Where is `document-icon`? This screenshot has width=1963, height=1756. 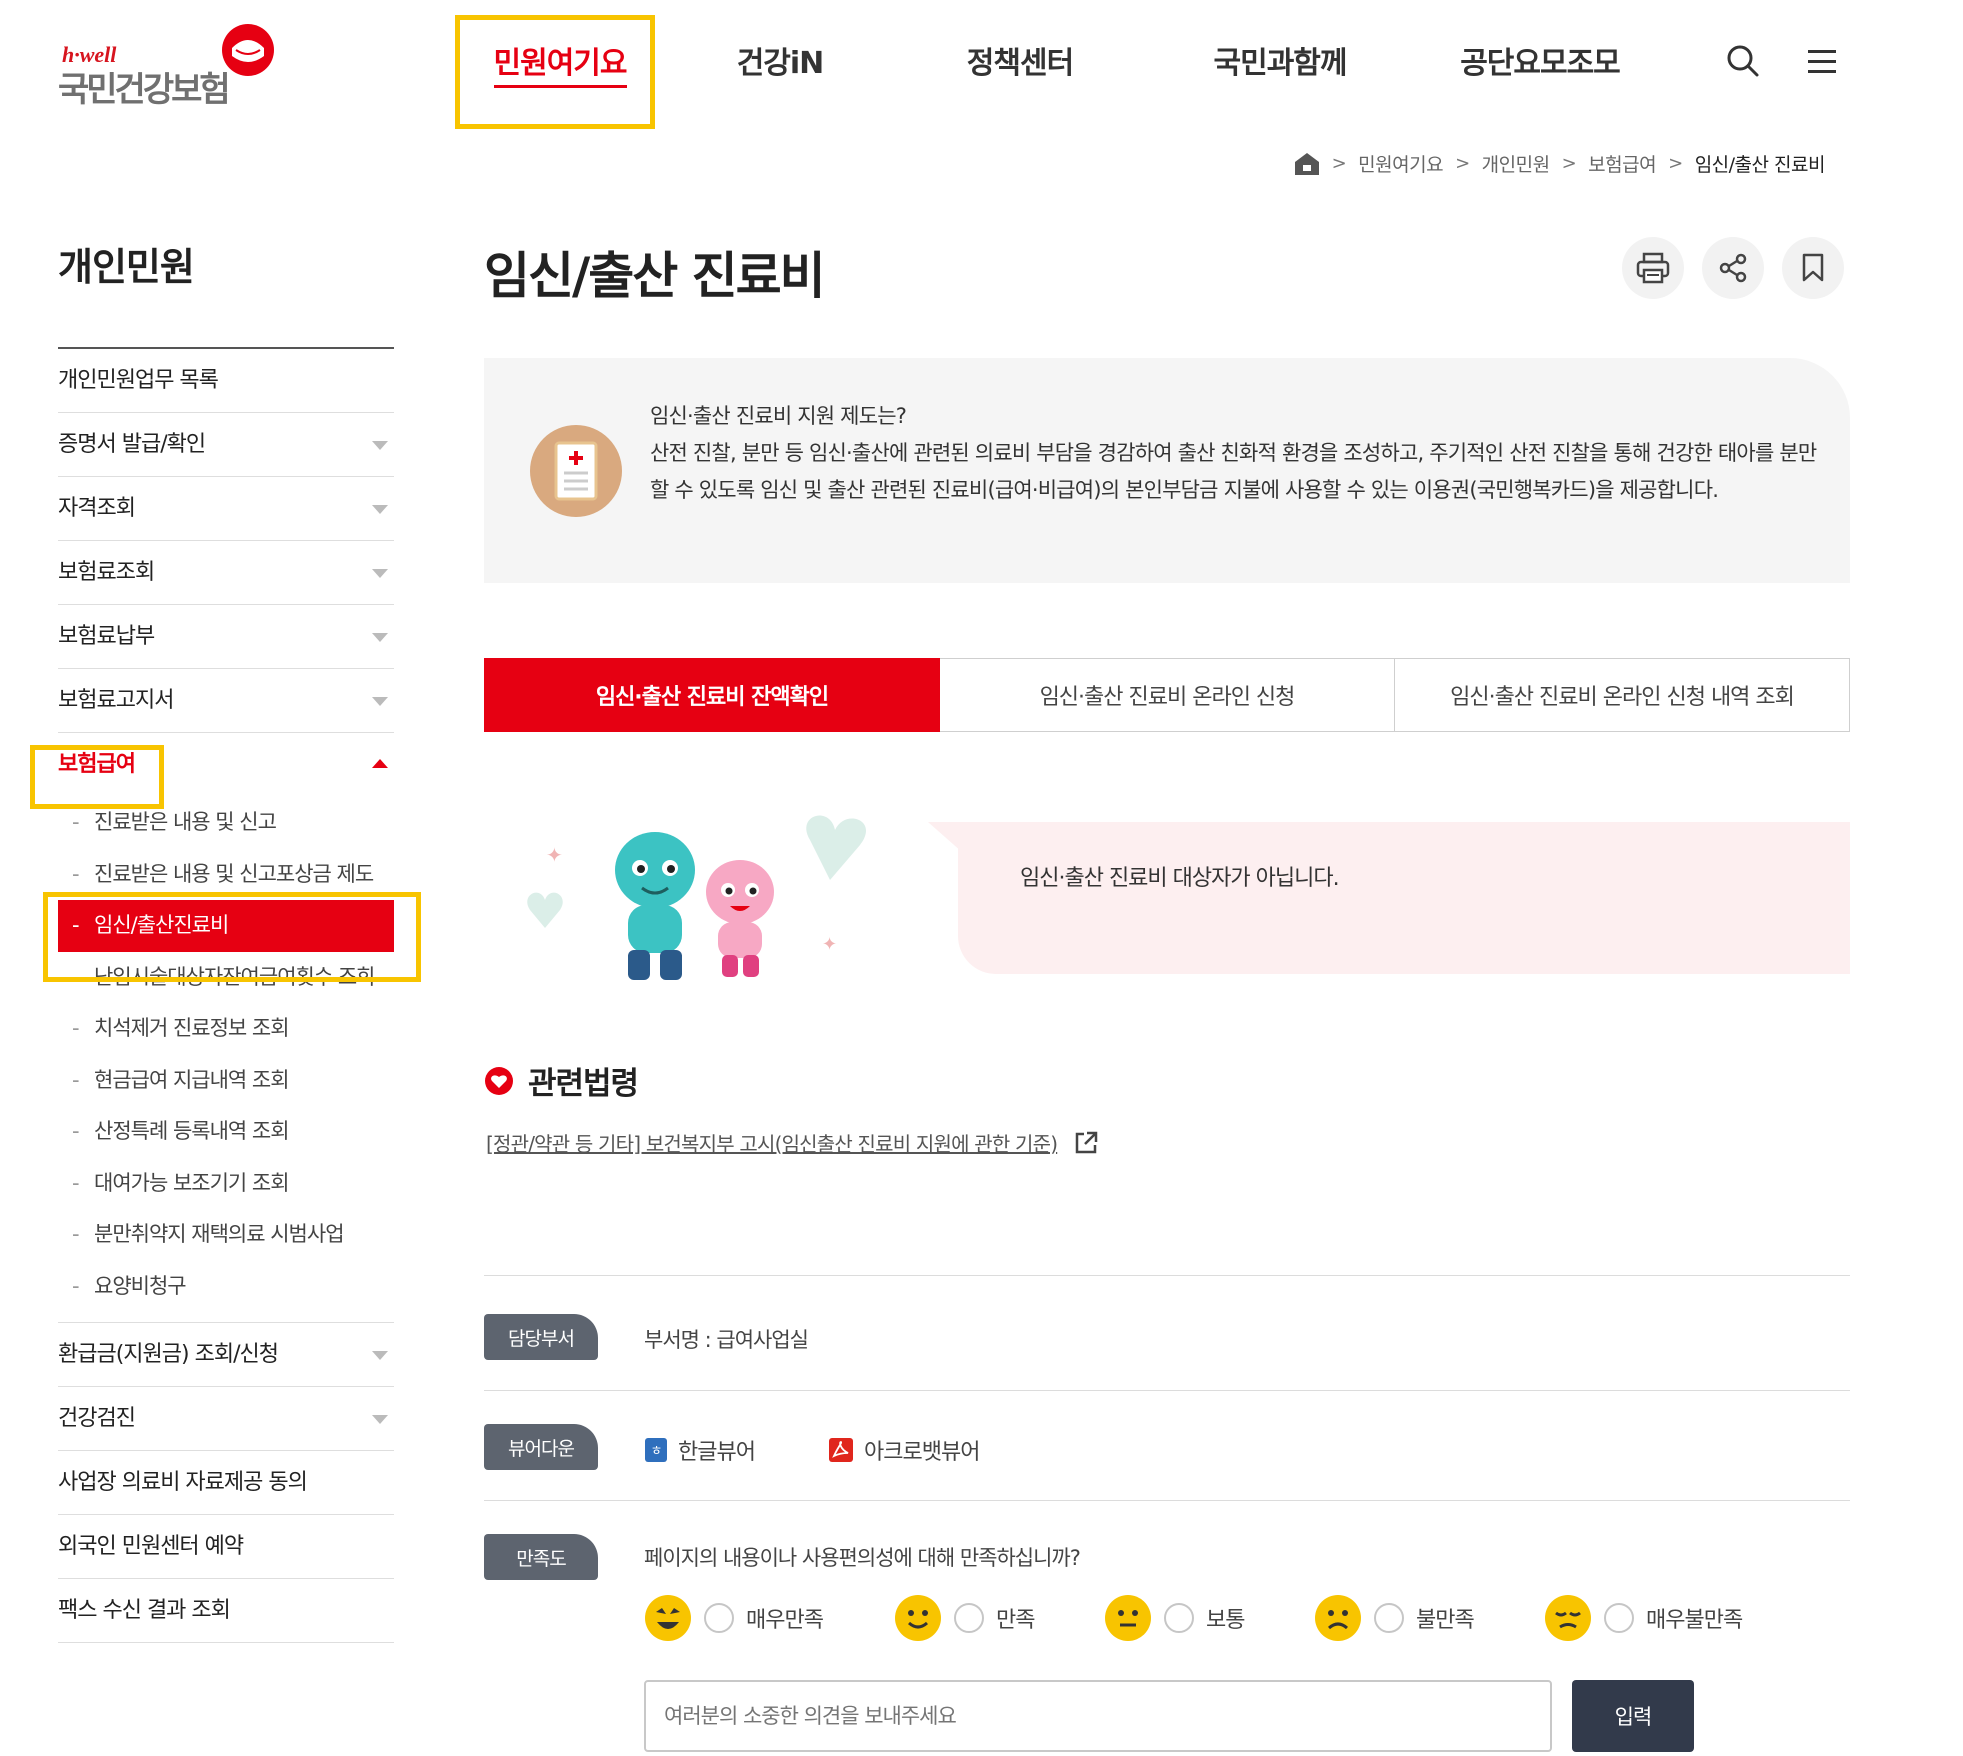 document-icon is located at coordinates (576, 471).